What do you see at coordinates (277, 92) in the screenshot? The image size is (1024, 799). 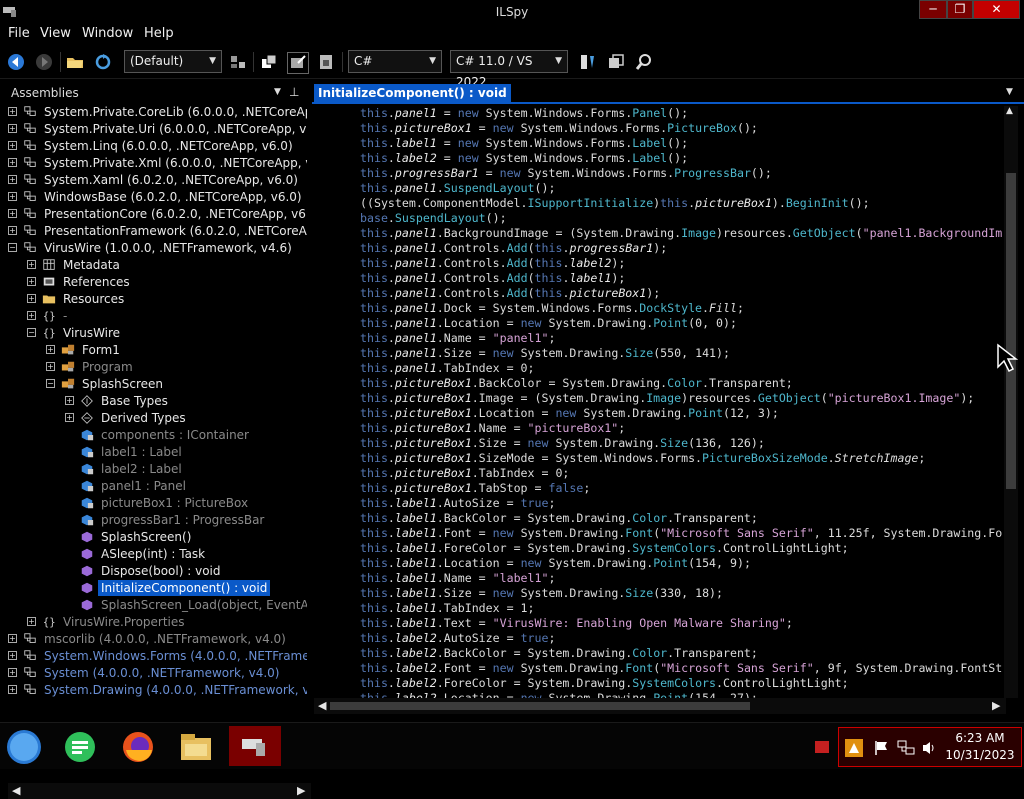 I see `dropdown-icon: ▼` at bounding box center [277, 92].